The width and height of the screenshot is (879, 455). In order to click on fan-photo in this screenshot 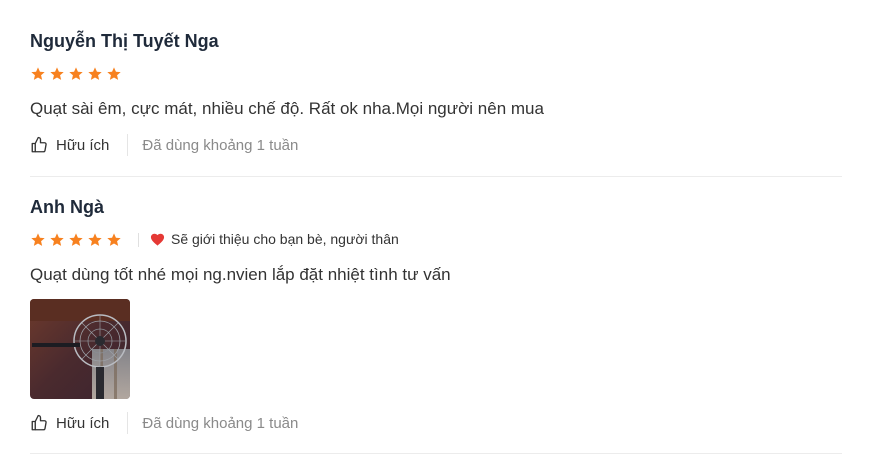, I will do `click(80, 349)`.